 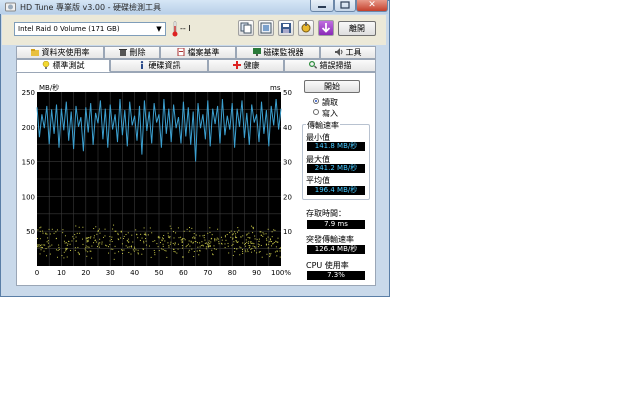 What do you see at coordinates (198, 52) in the screenshot?
I see `tab-file-benchmark: 檔案基準` at bounding box center [198, 52].